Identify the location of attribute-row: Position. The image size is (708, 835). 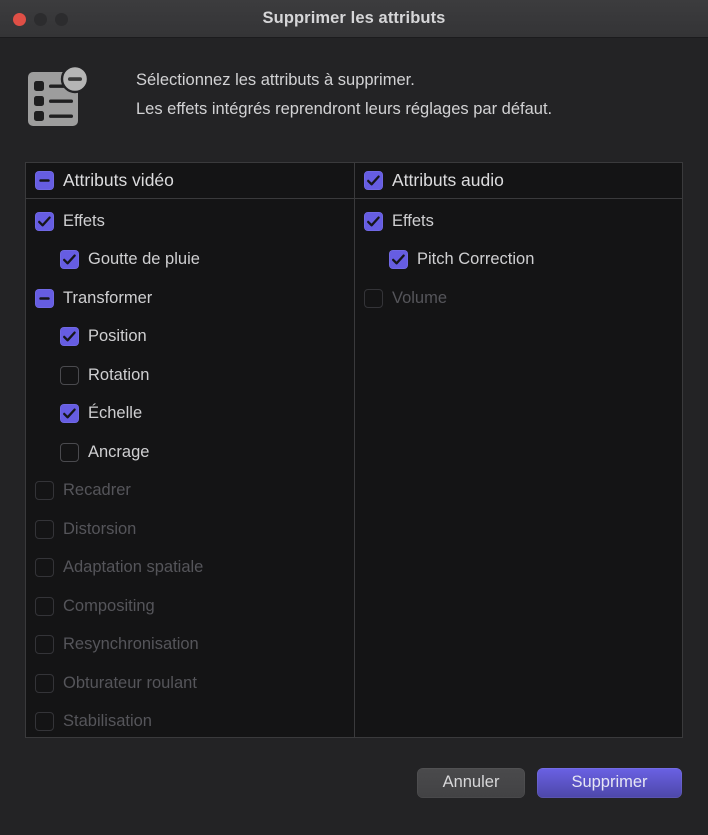
(190, 337).